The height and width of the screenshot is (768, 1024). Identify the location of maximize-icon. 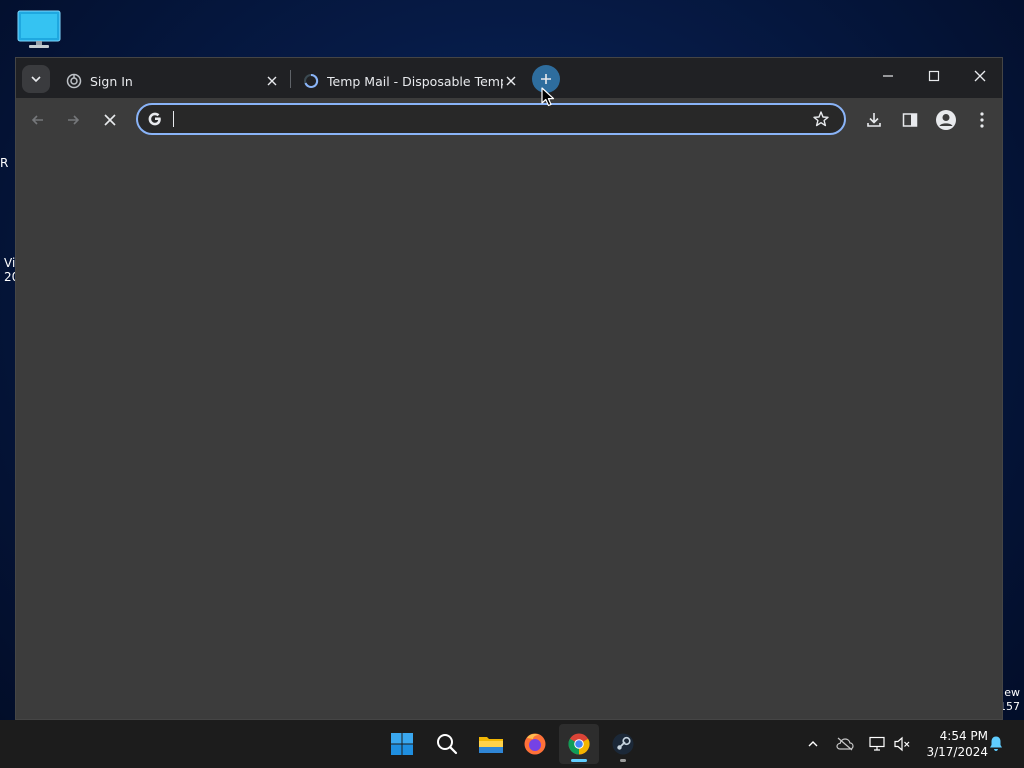
(934, 76).